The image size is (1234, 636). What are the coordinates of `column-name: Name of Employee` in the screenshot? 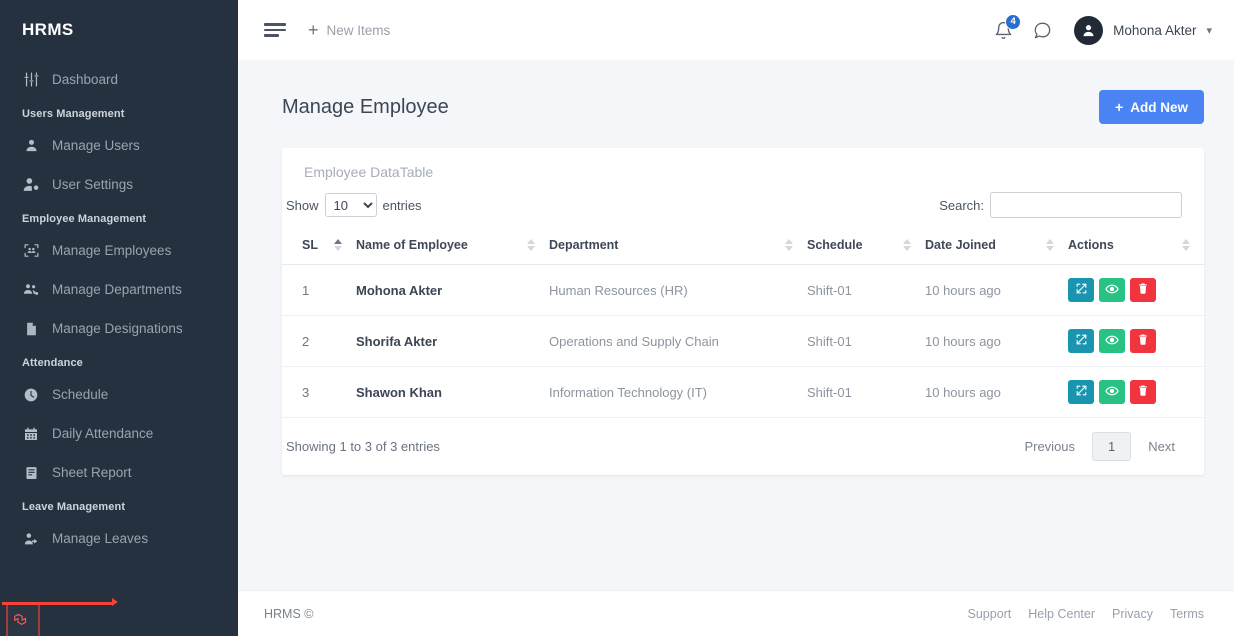 It's located at (452, 246).